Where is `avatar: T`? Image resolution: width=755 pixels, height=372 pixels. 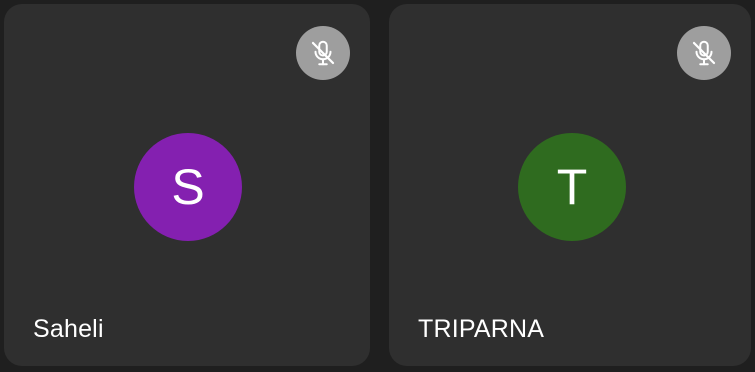 avatar: T is located at coordinates (572, 187).